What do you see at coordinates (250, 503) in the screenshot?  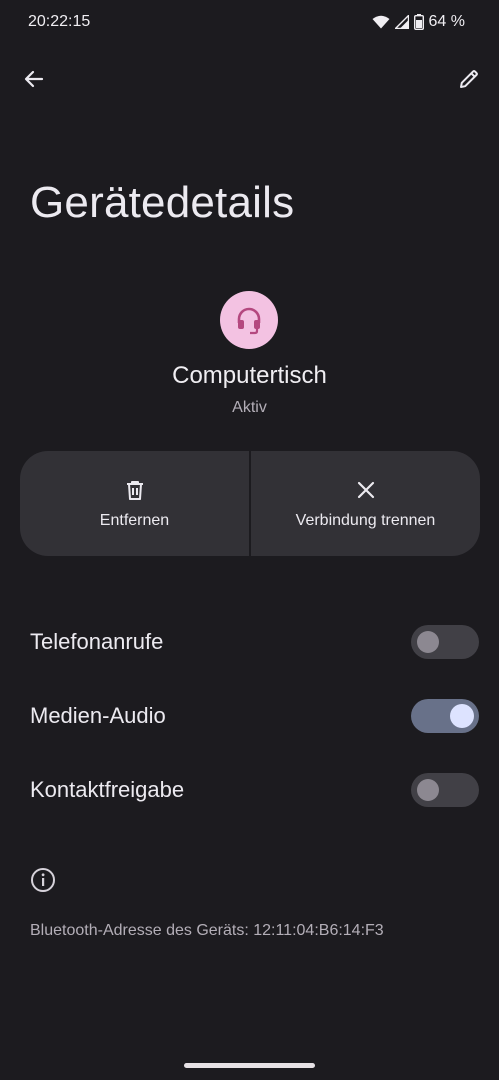 I see `device-actions: Entfernen Verbindung trennen` at bounding box center [250, 503].